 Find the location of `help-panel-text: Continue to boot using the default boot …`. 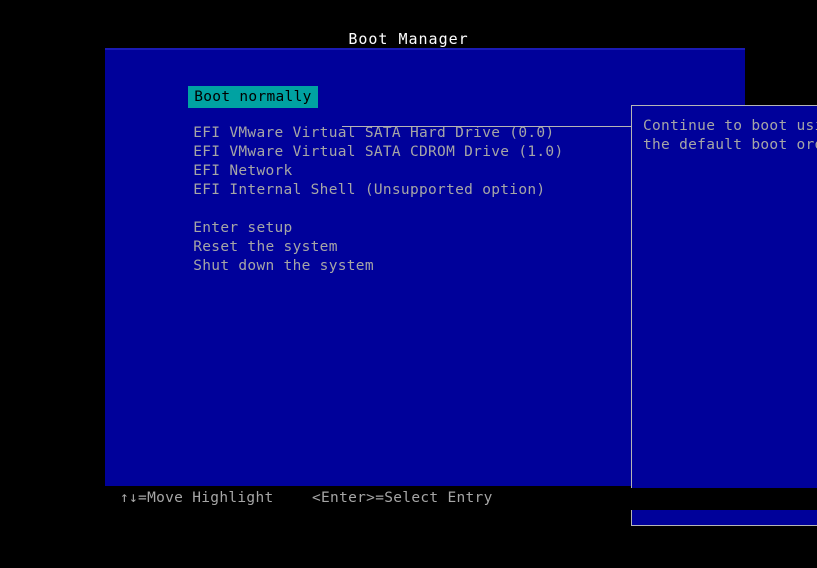

help-panel-text: Continue to boot using the default boot … is located at coordinates (730, 136).